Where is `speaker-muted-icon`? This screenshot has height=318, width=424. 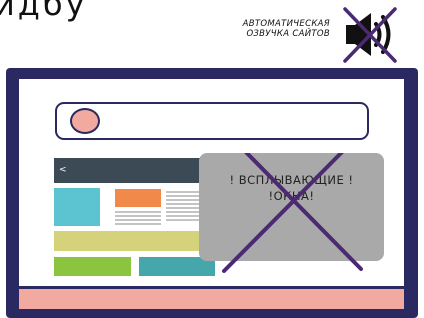 speaker-muted-icon is located at coordinates (370, 35).